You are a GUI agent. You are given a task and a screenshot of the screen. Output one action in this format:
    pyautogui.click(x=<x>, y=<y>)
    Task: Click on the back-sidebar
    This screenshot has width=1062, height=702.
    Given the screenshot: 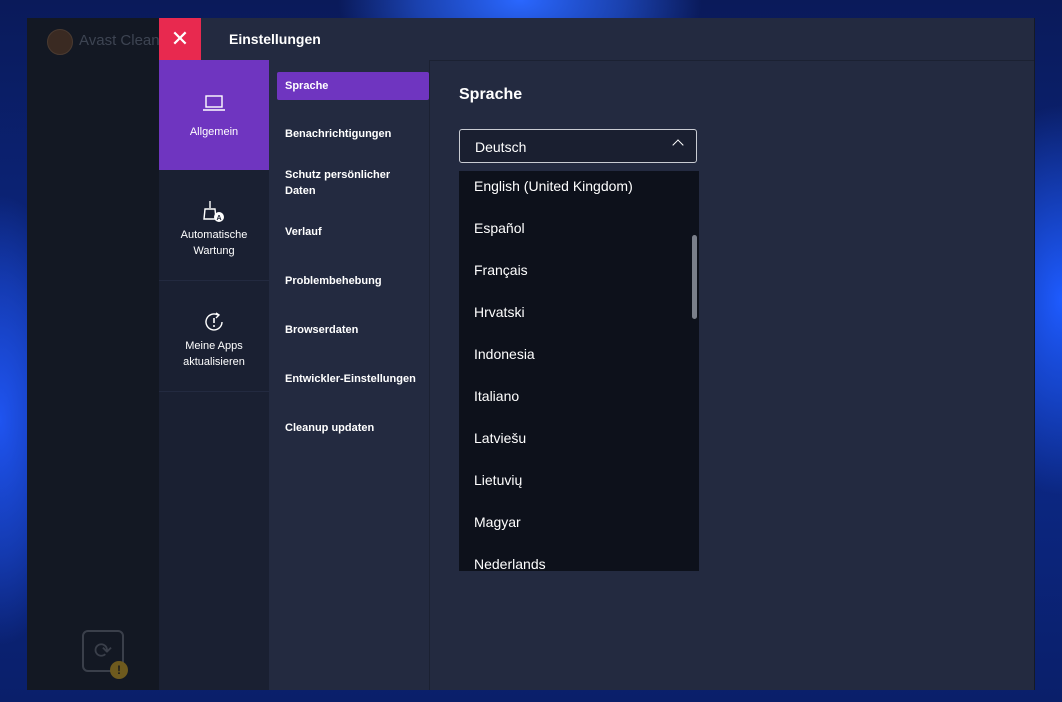 What is the action you would take?
    pyautogui.click(x=93, y=354)
    